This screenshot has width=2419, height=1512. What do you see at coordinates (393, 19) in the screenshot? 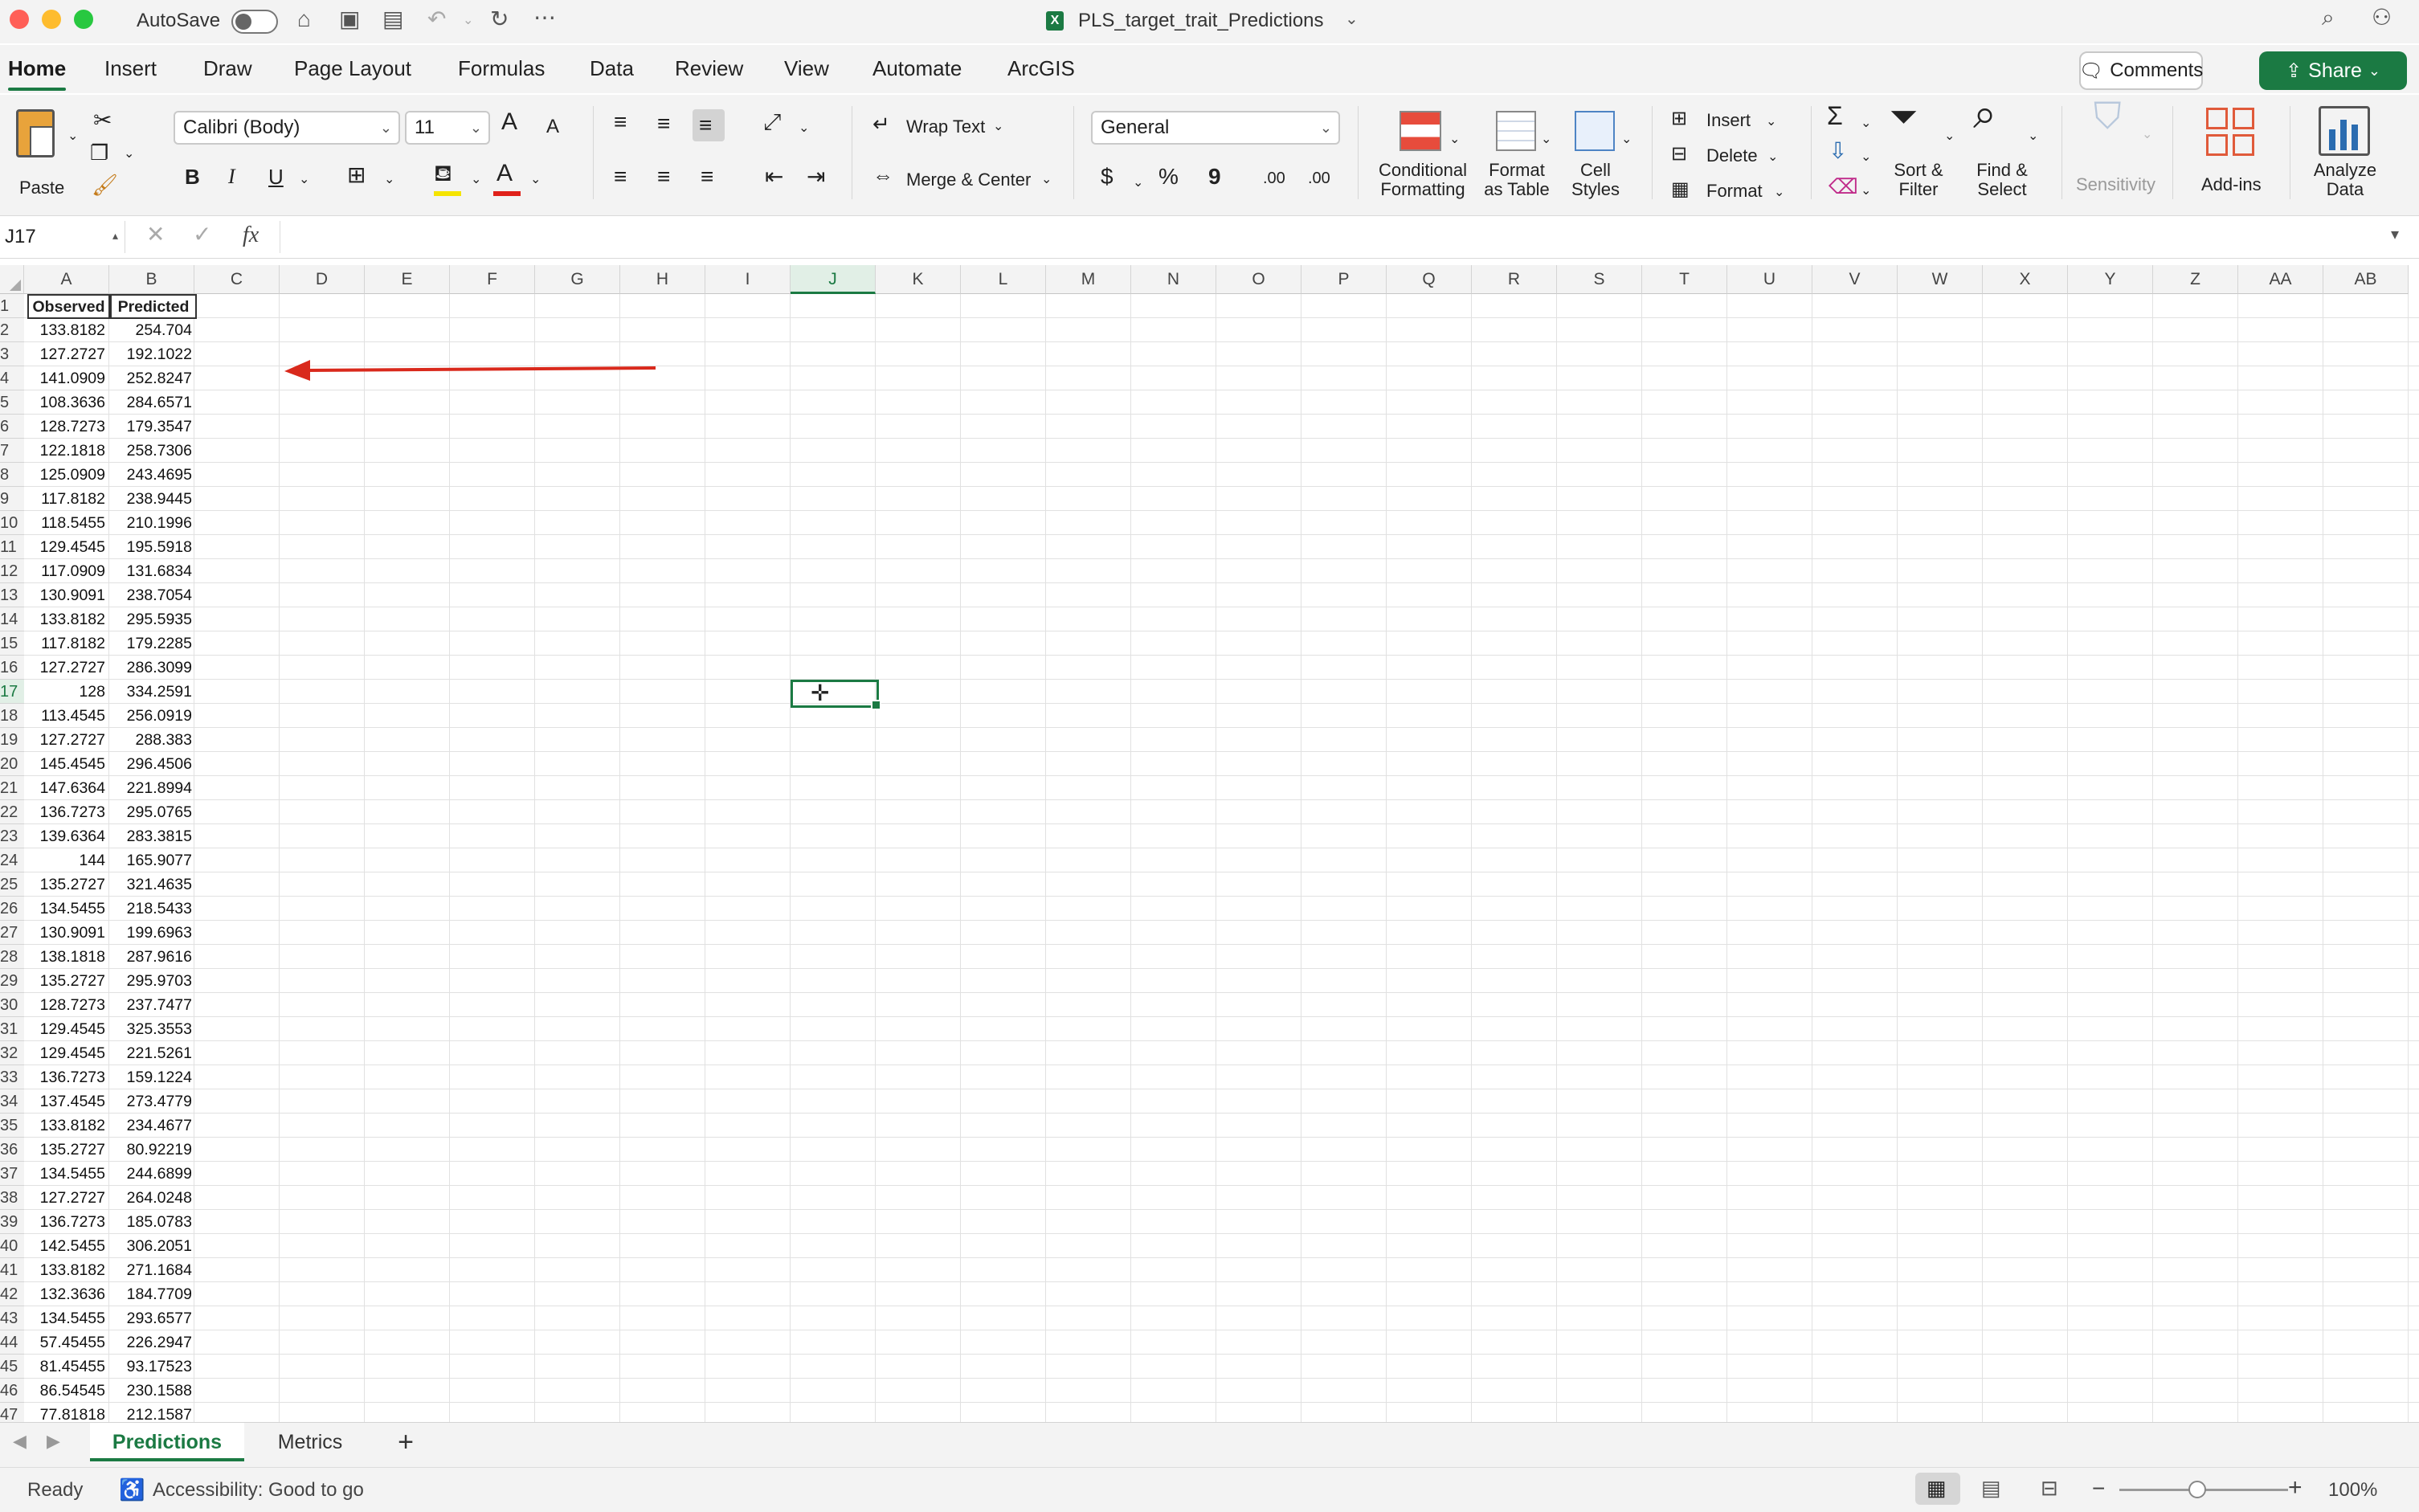
I see `save-as-icon: ▤` at bounding box center [393, 19].